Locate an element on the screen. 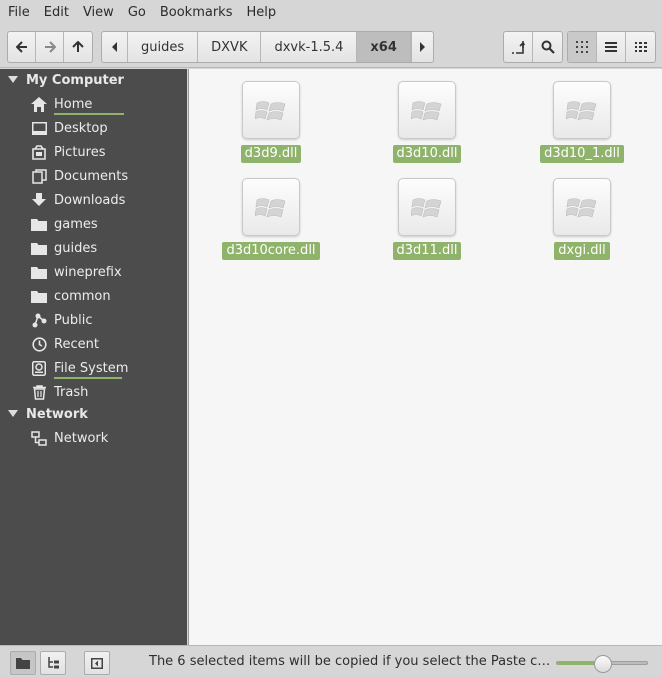 The image size is (662, 677). chevron-left-icon is located at coordinates (114, 47).